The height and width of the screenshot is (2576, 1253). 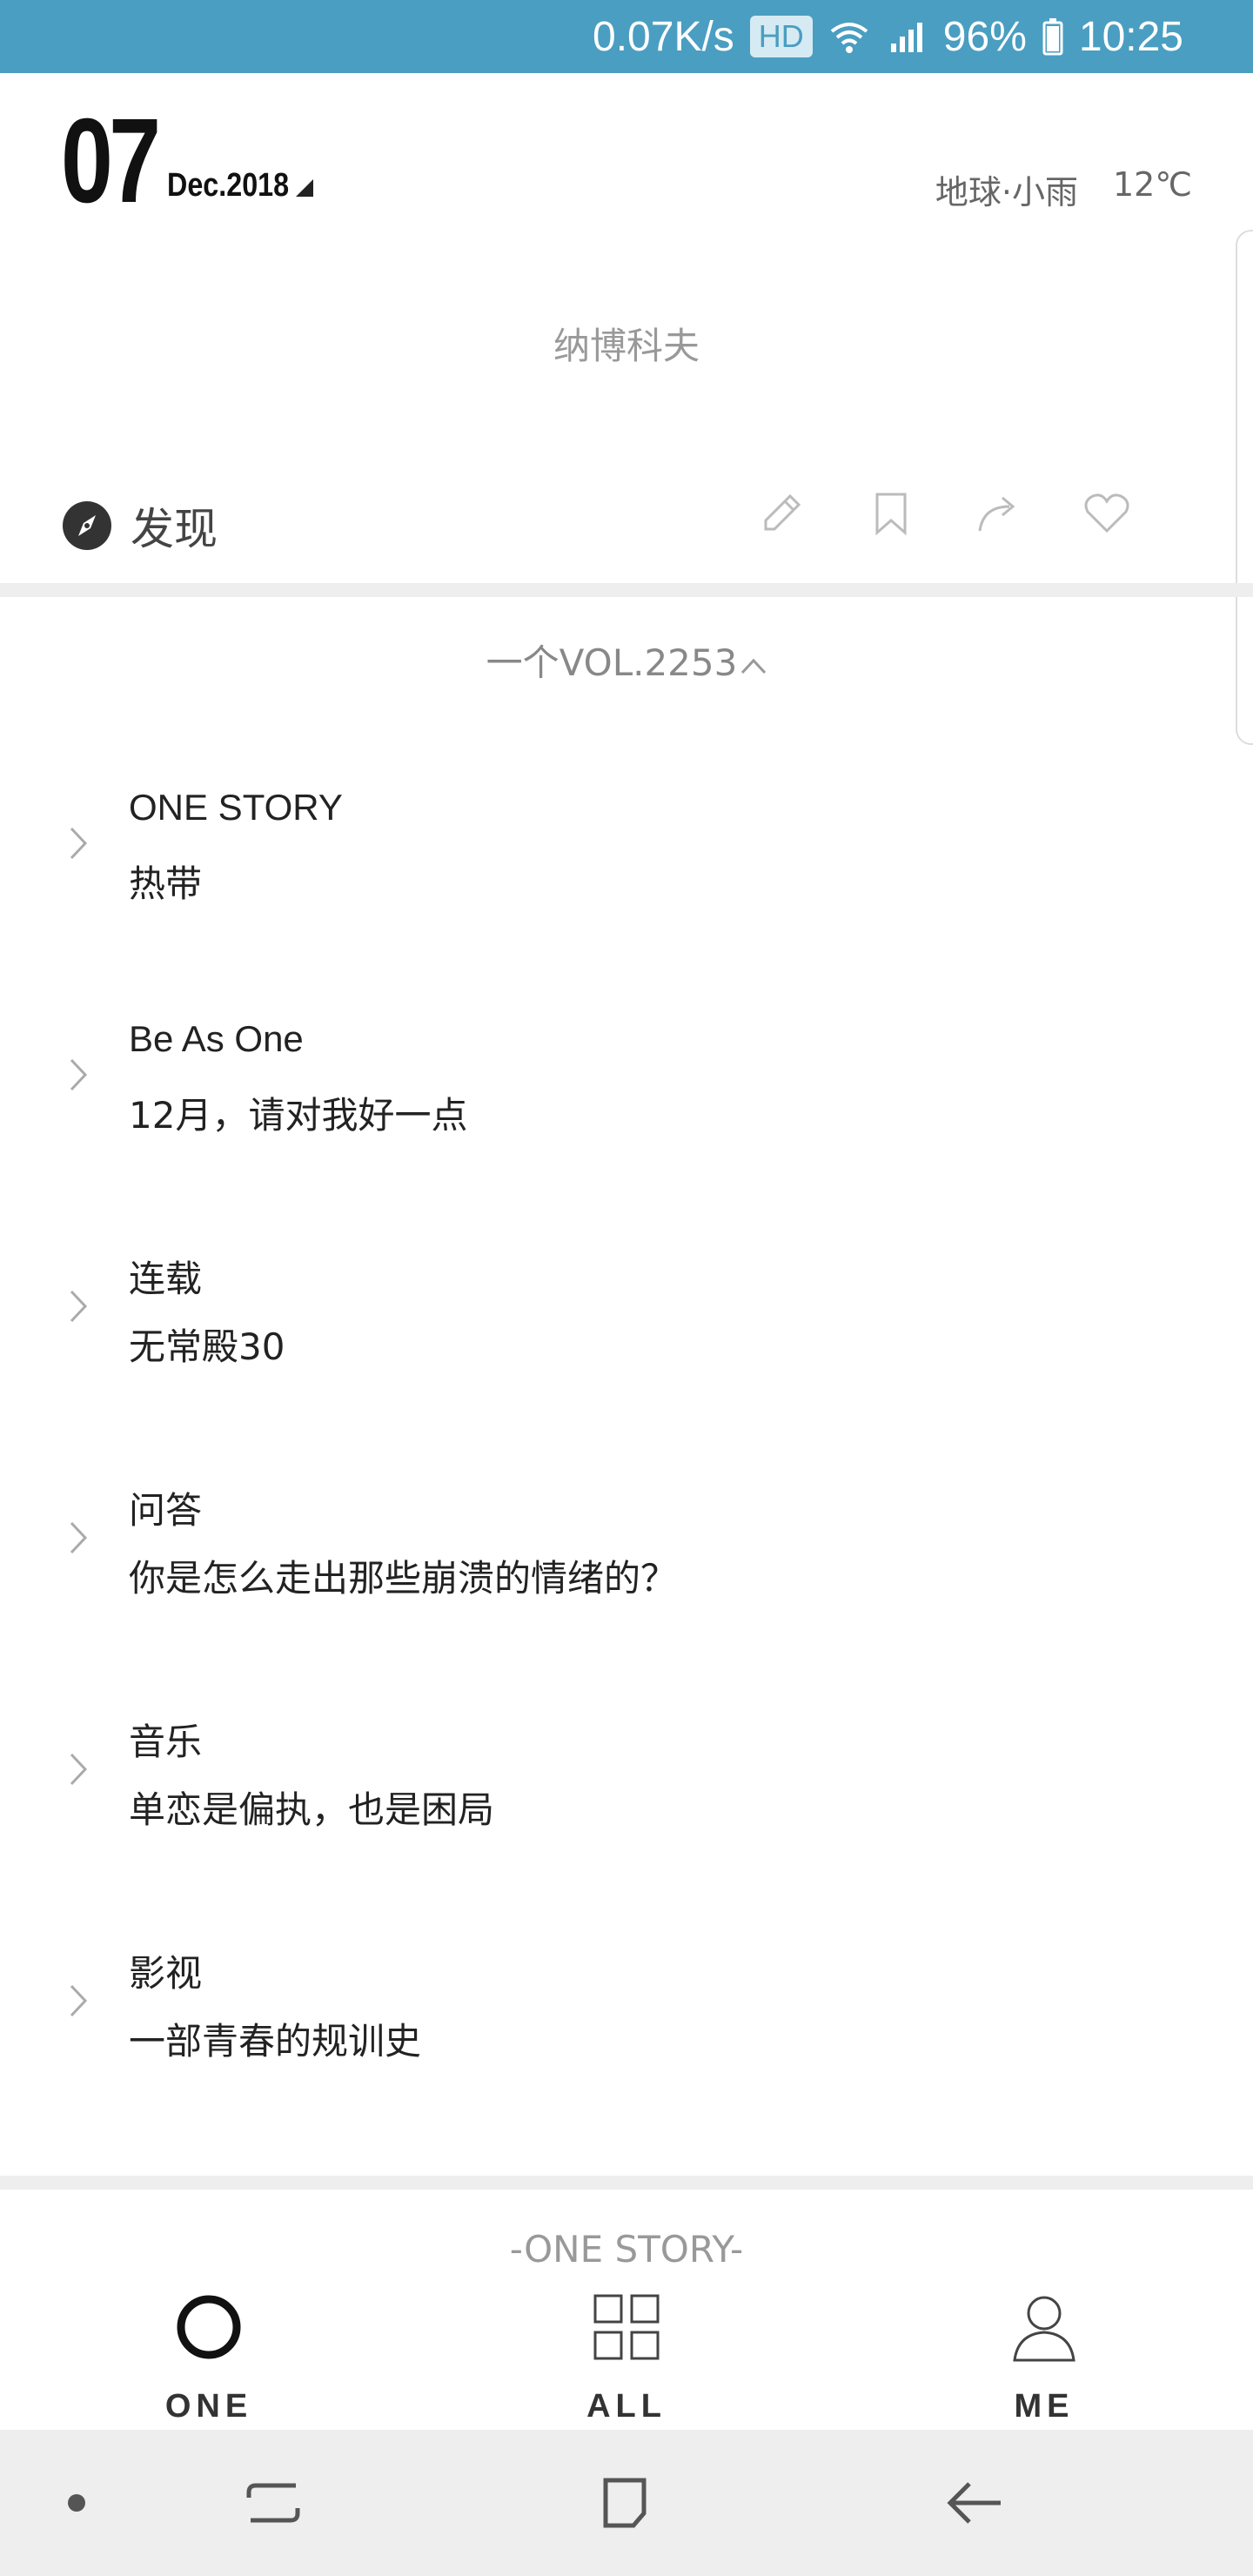 I want to click on list-item: ONE STORY 热带, so click(x=626, y=856).